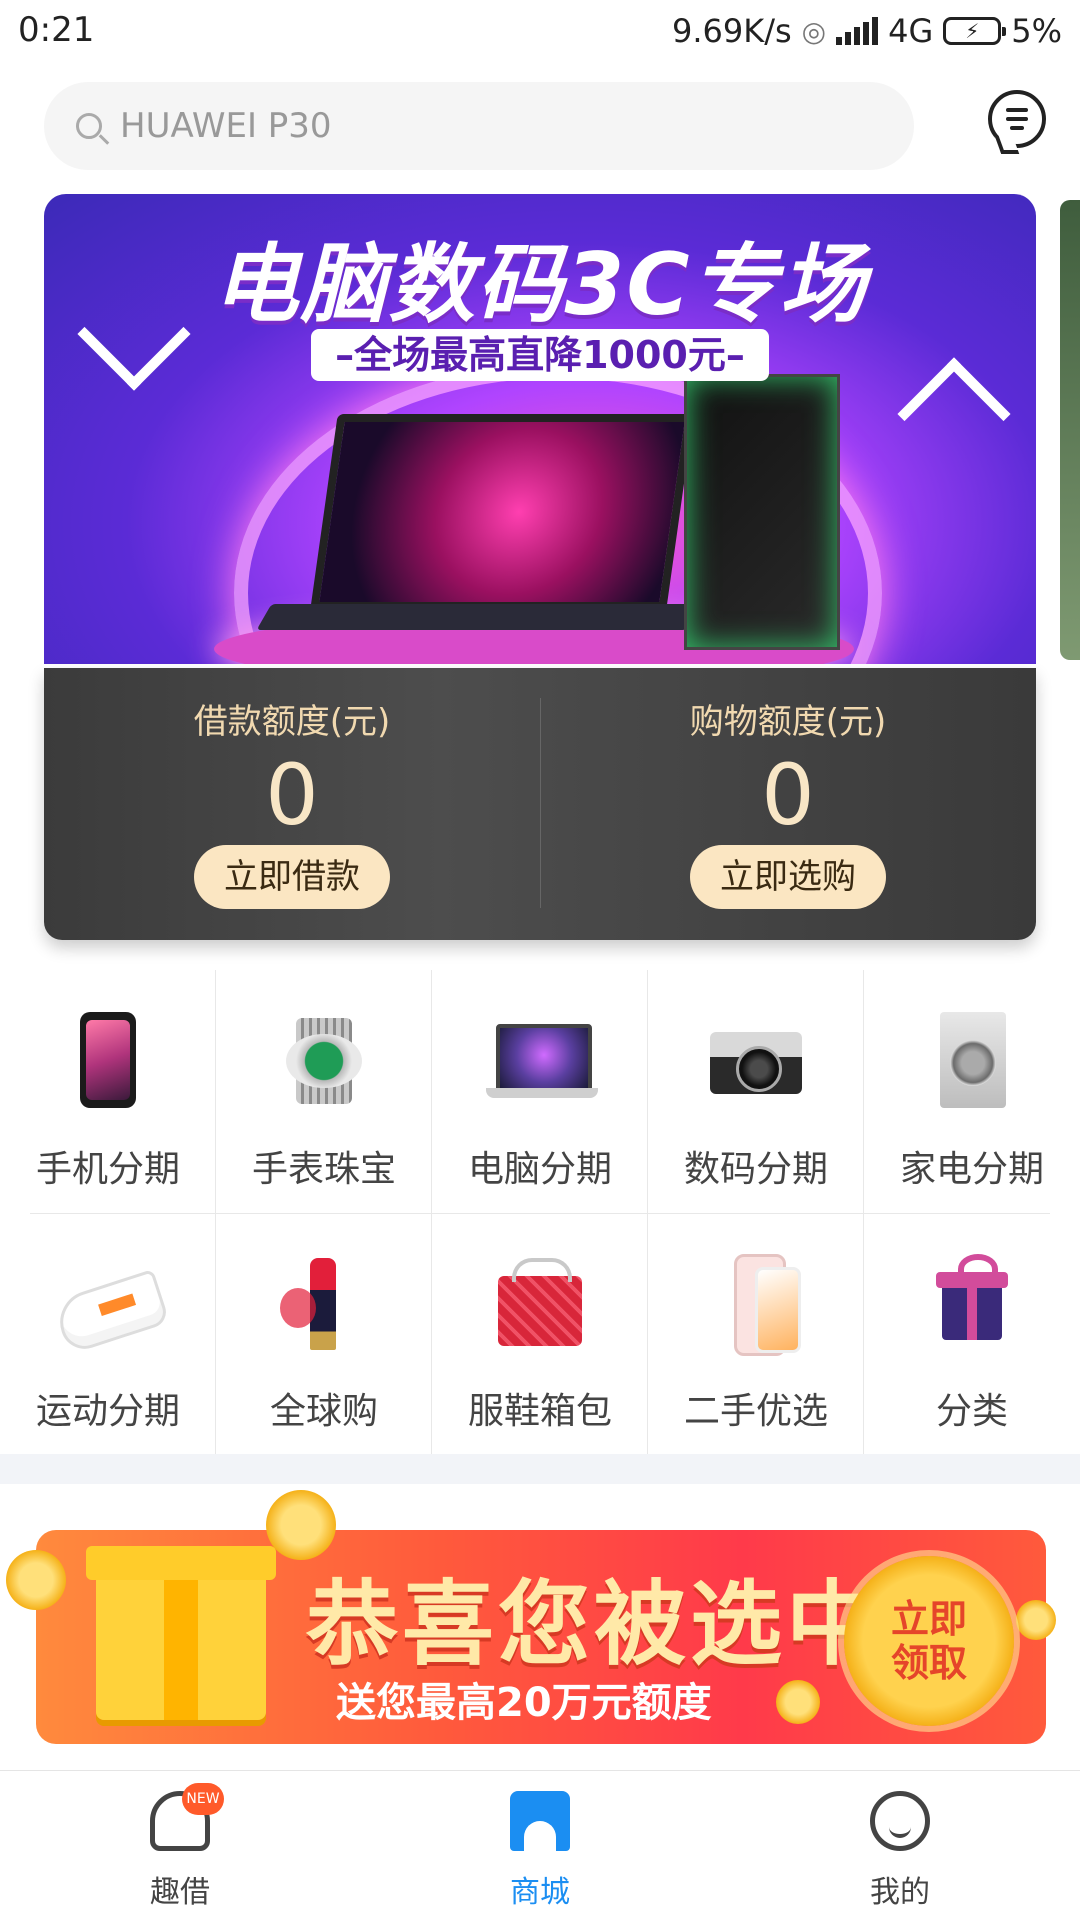 The height and width of the screenshot is (1921, 1080). Describe the element at coordinates (292, 795) in the screenshot. I see `loan-limit-value: 0` at that location.